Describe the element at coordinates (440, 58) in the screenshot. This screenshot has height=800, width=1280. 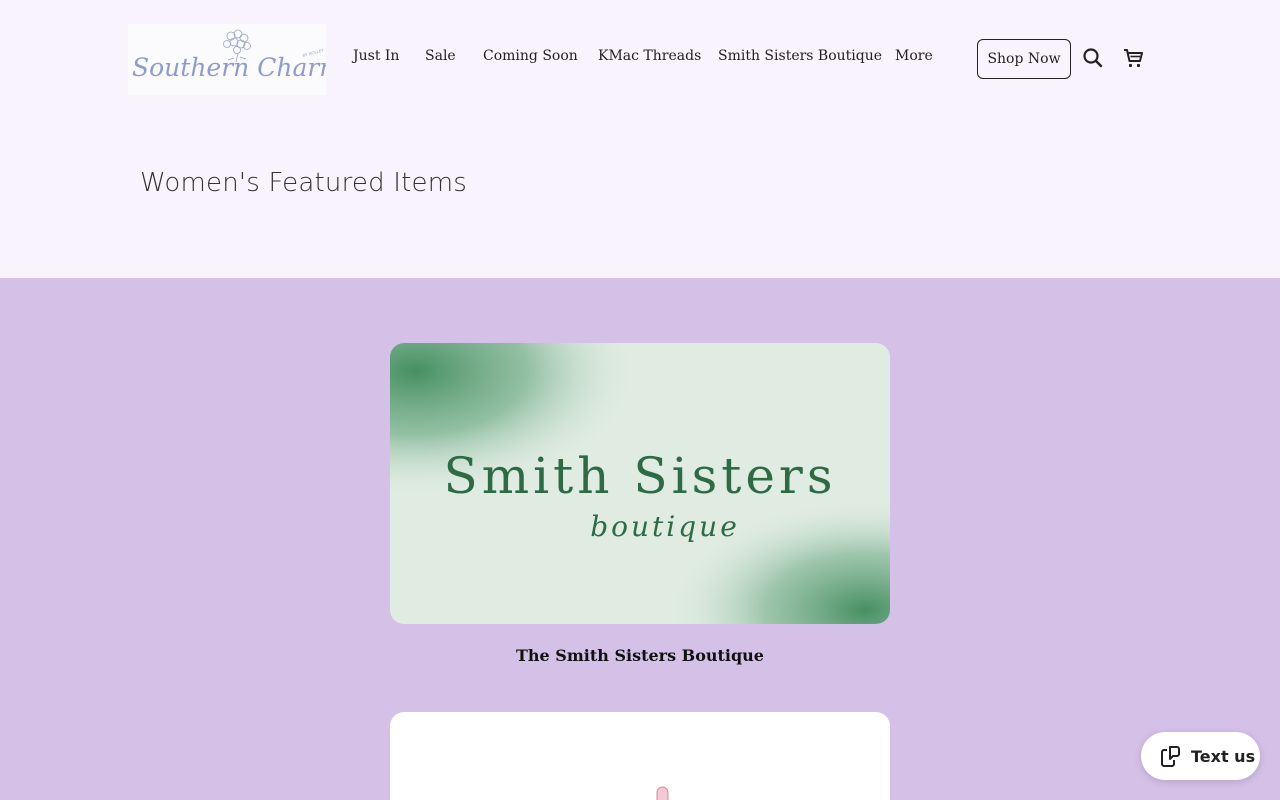
I see `nav-sale: Sale` at that location.